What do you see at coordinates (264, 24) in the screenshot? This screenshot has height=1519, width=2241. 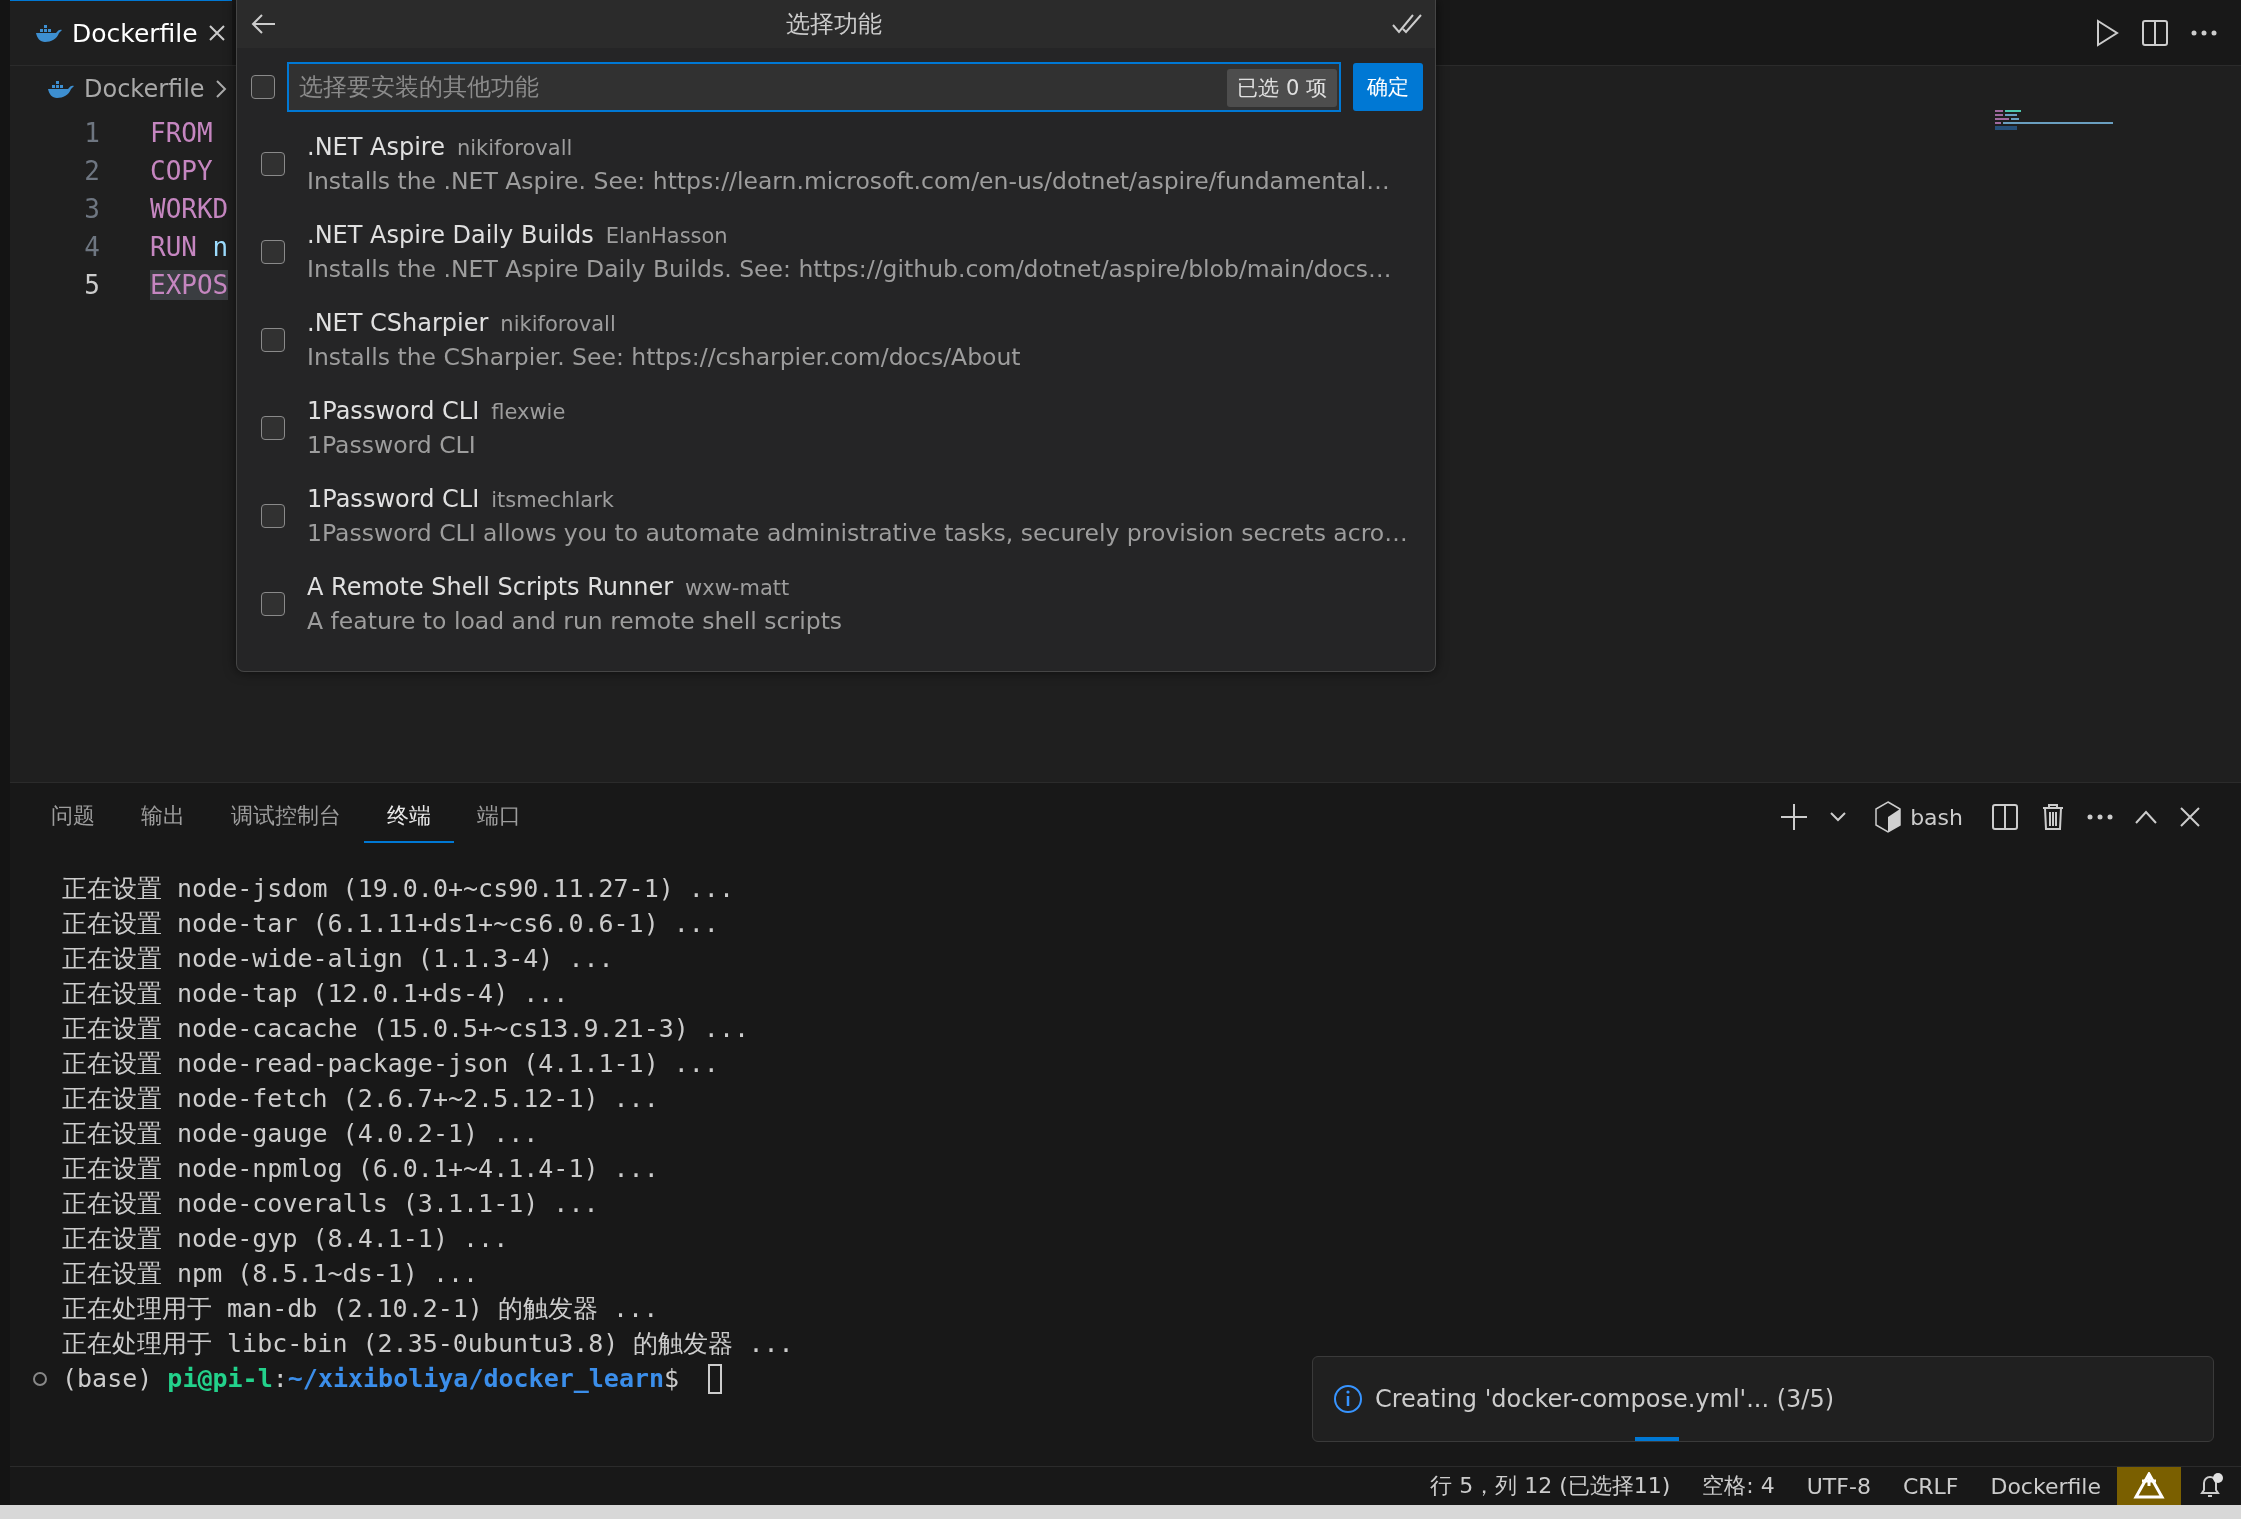 I see `back-icon` at bounding box center [264, 24].